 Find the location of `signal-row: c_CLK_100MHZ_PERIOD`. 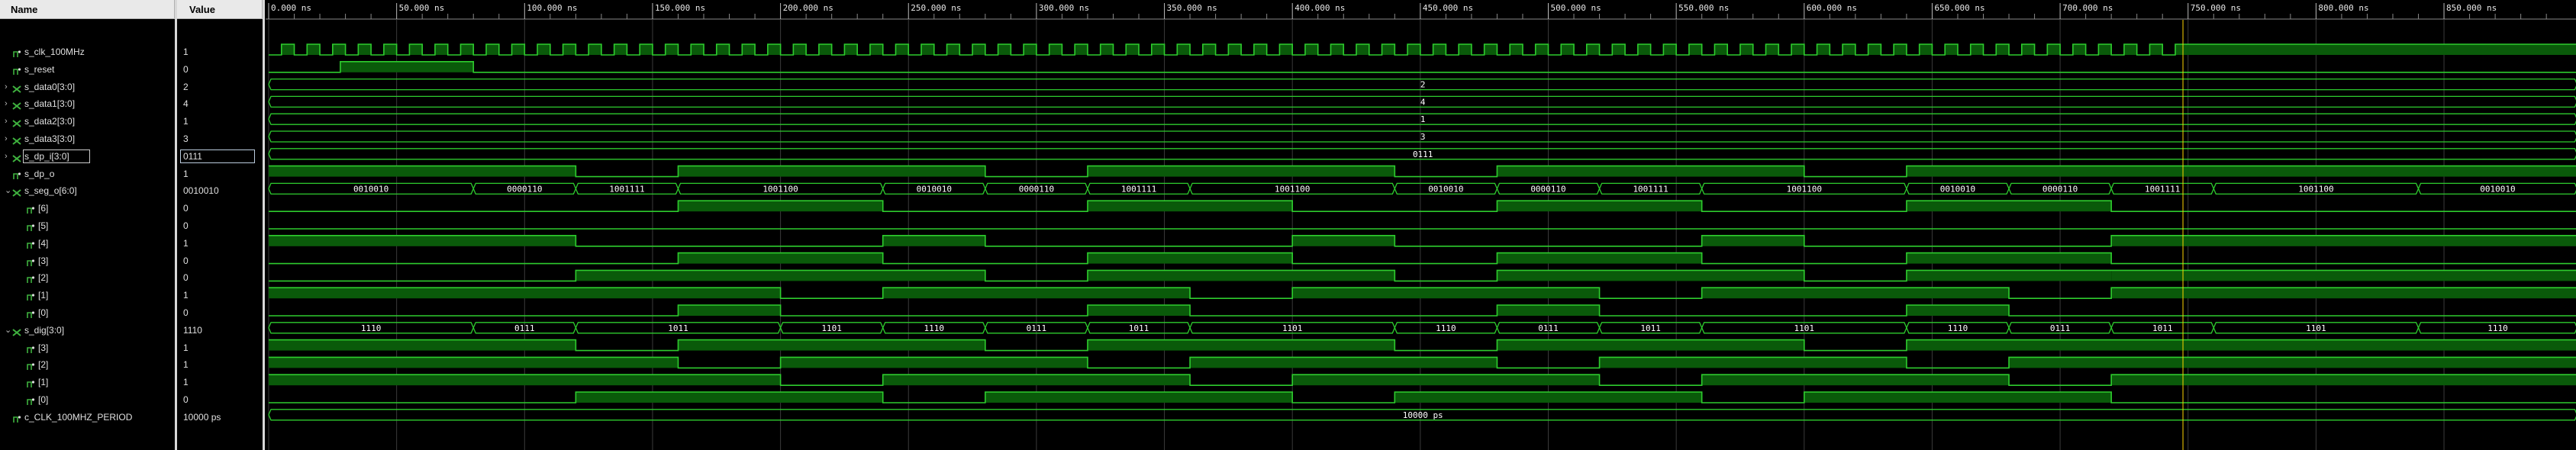

signal-row: c_CLK_100MHZ_PERIOD is located at coordinates (88, 417).